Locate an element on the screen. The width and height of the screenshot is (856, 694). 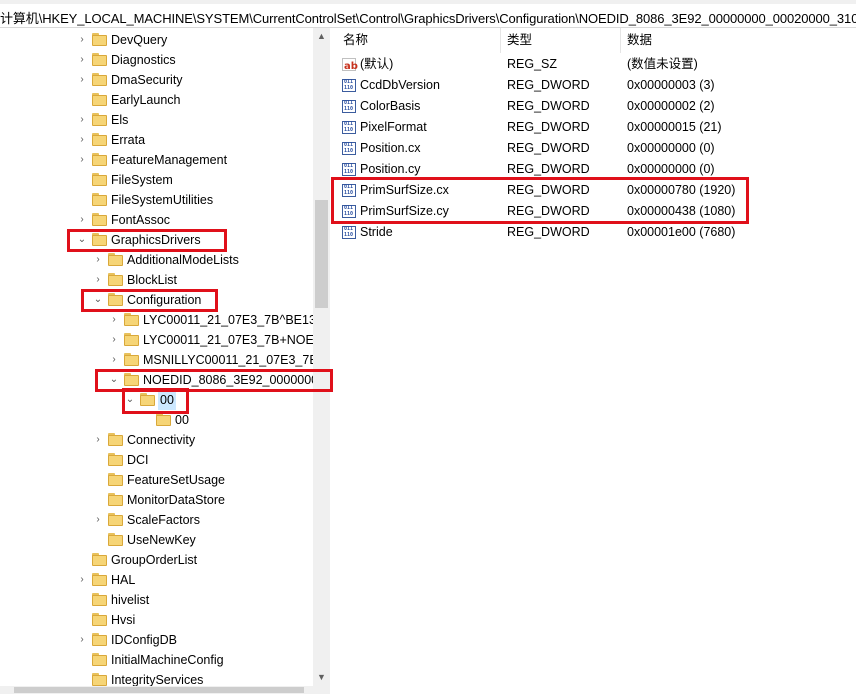
tree-item-label: ScaleFactors is located at coordinates (163, 520).